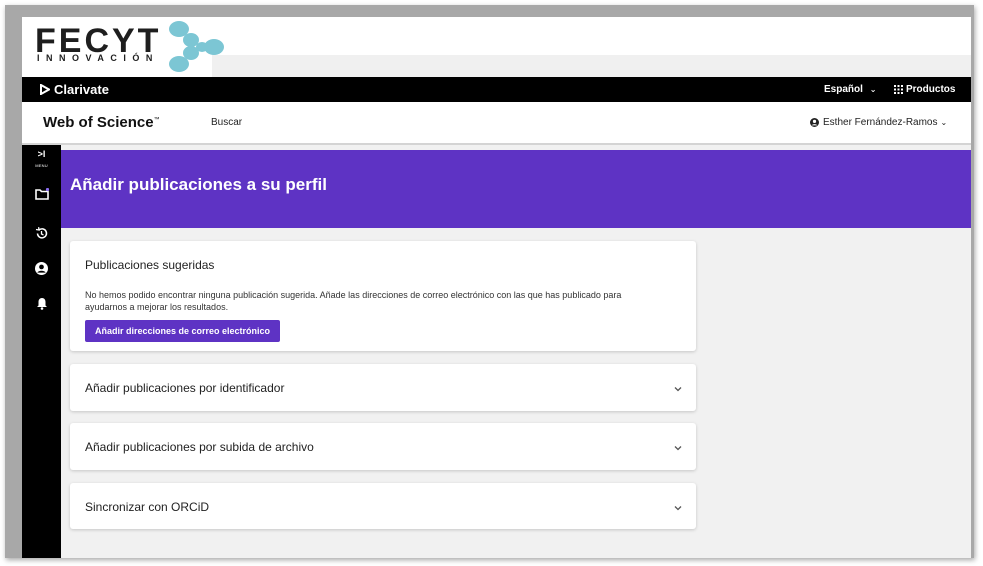  I want to click on bell-icon, so click(41, 304).